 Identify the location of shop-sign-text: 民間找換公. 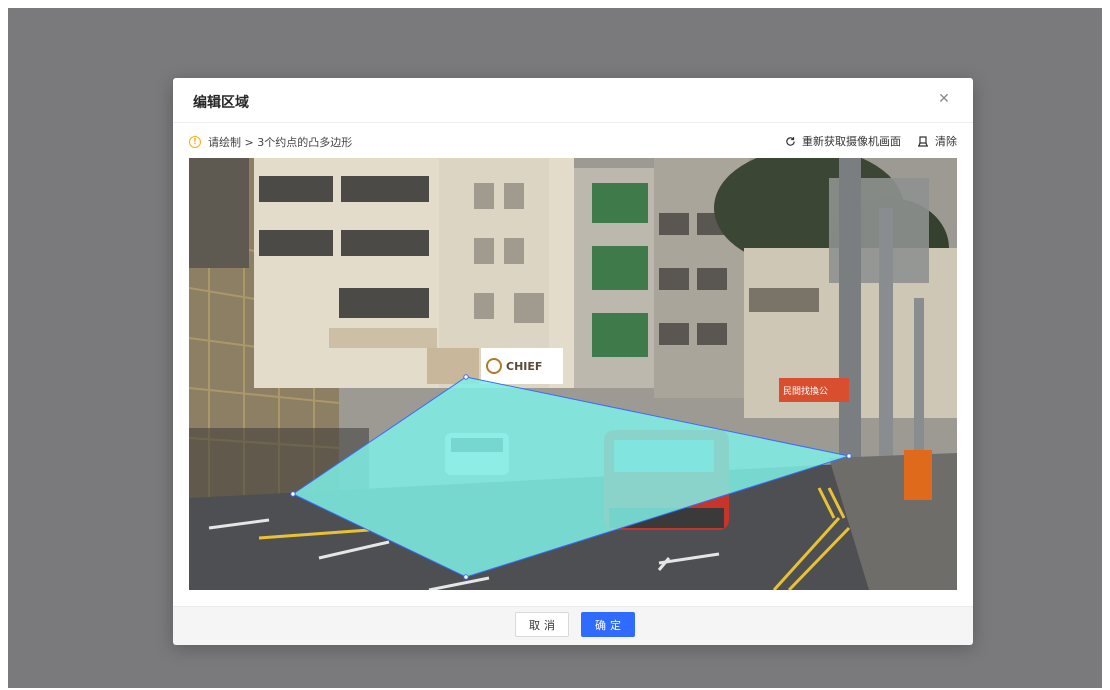
(805, 391).